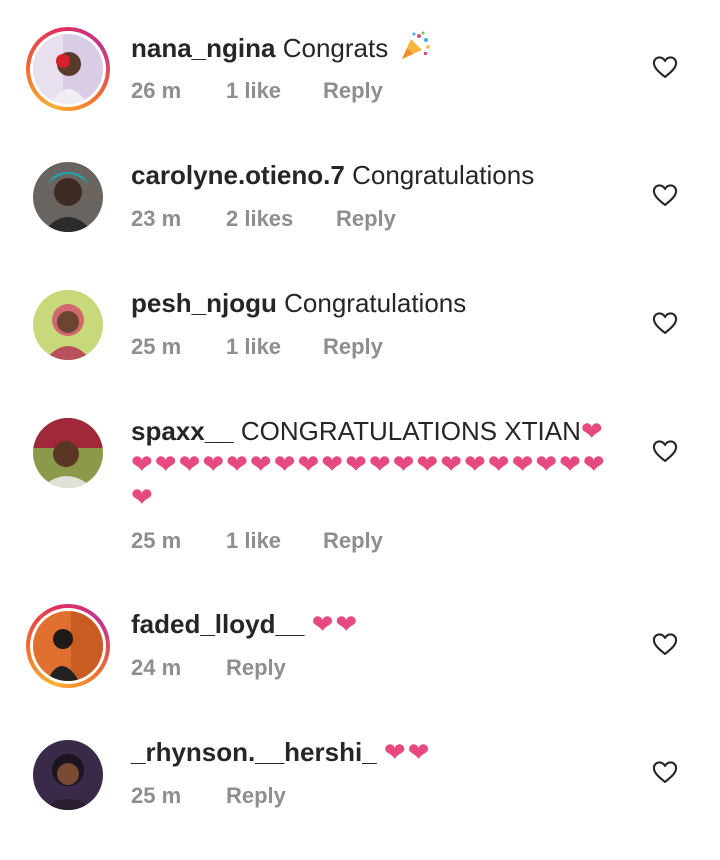 The height and width of the screenshot is (860, 720). I want to click on comment-body: carolyne.otieno.7 Congratulations, so click(371, 175).